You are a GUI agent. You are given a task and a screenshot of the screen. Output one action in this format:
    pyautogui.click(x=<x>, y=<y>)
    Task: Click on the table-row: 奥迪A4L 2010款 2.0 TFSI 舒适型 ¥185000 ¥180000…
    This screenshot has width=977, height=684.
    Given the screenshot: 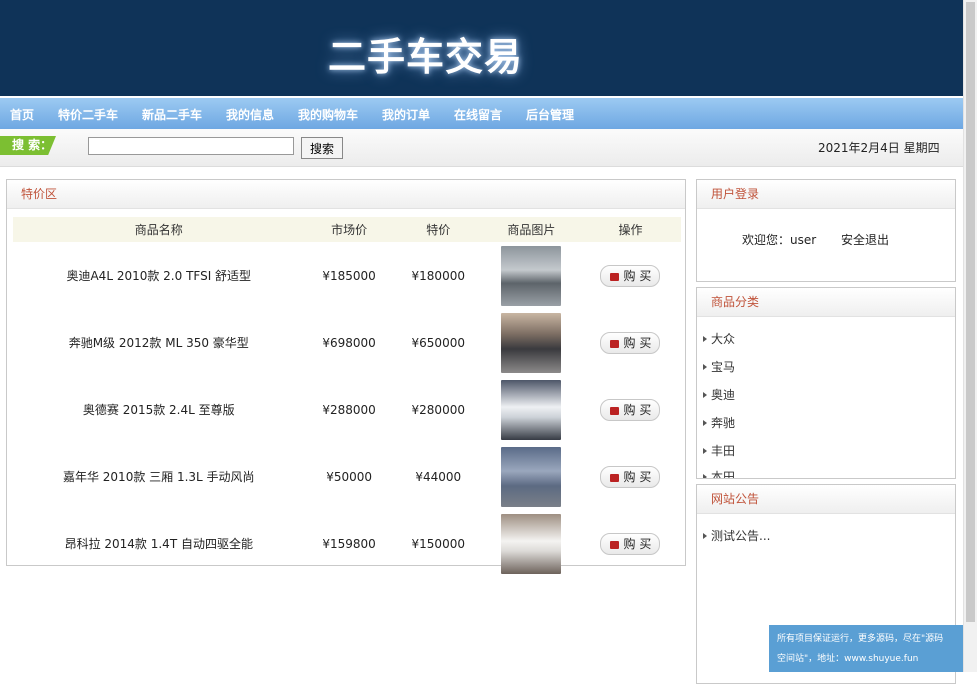 What is the action you would take?
    pyautogui.click(x=347, y=275)
    